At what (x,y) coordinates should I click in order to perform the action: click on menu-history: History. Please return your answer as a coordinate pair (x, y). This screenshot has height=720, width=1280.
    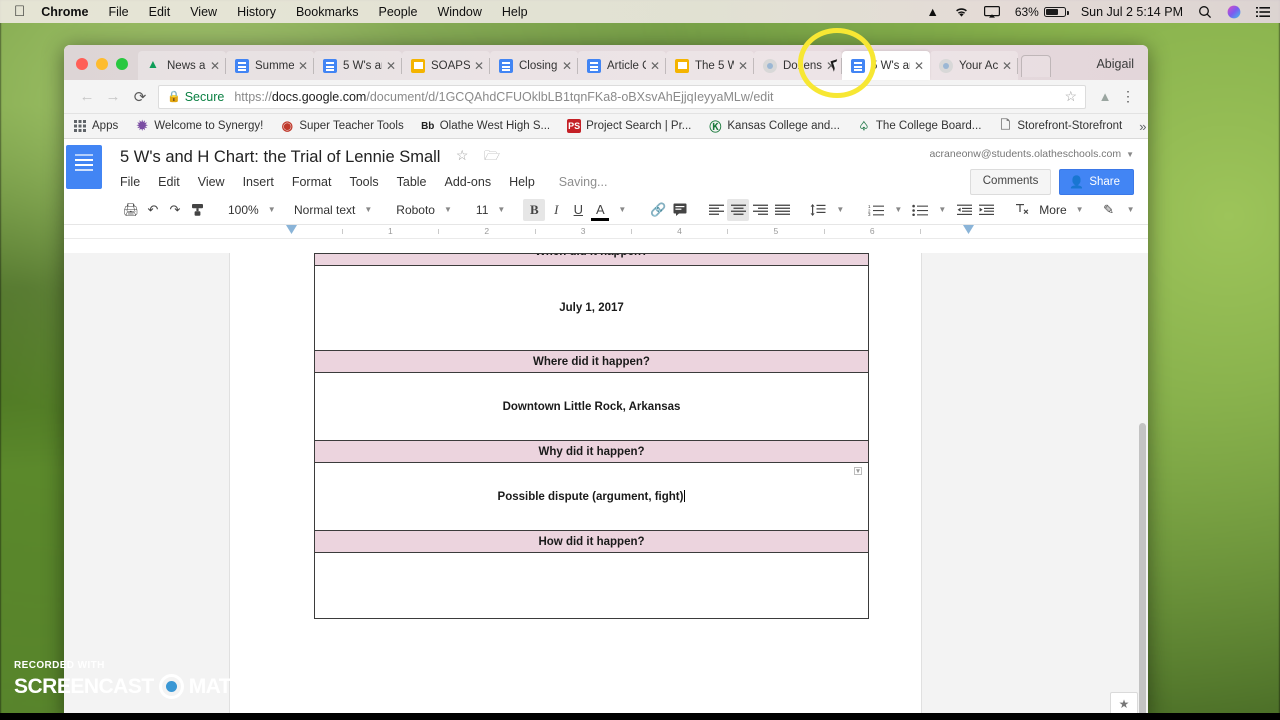
    Looking at the image, I should click on (256, 12).